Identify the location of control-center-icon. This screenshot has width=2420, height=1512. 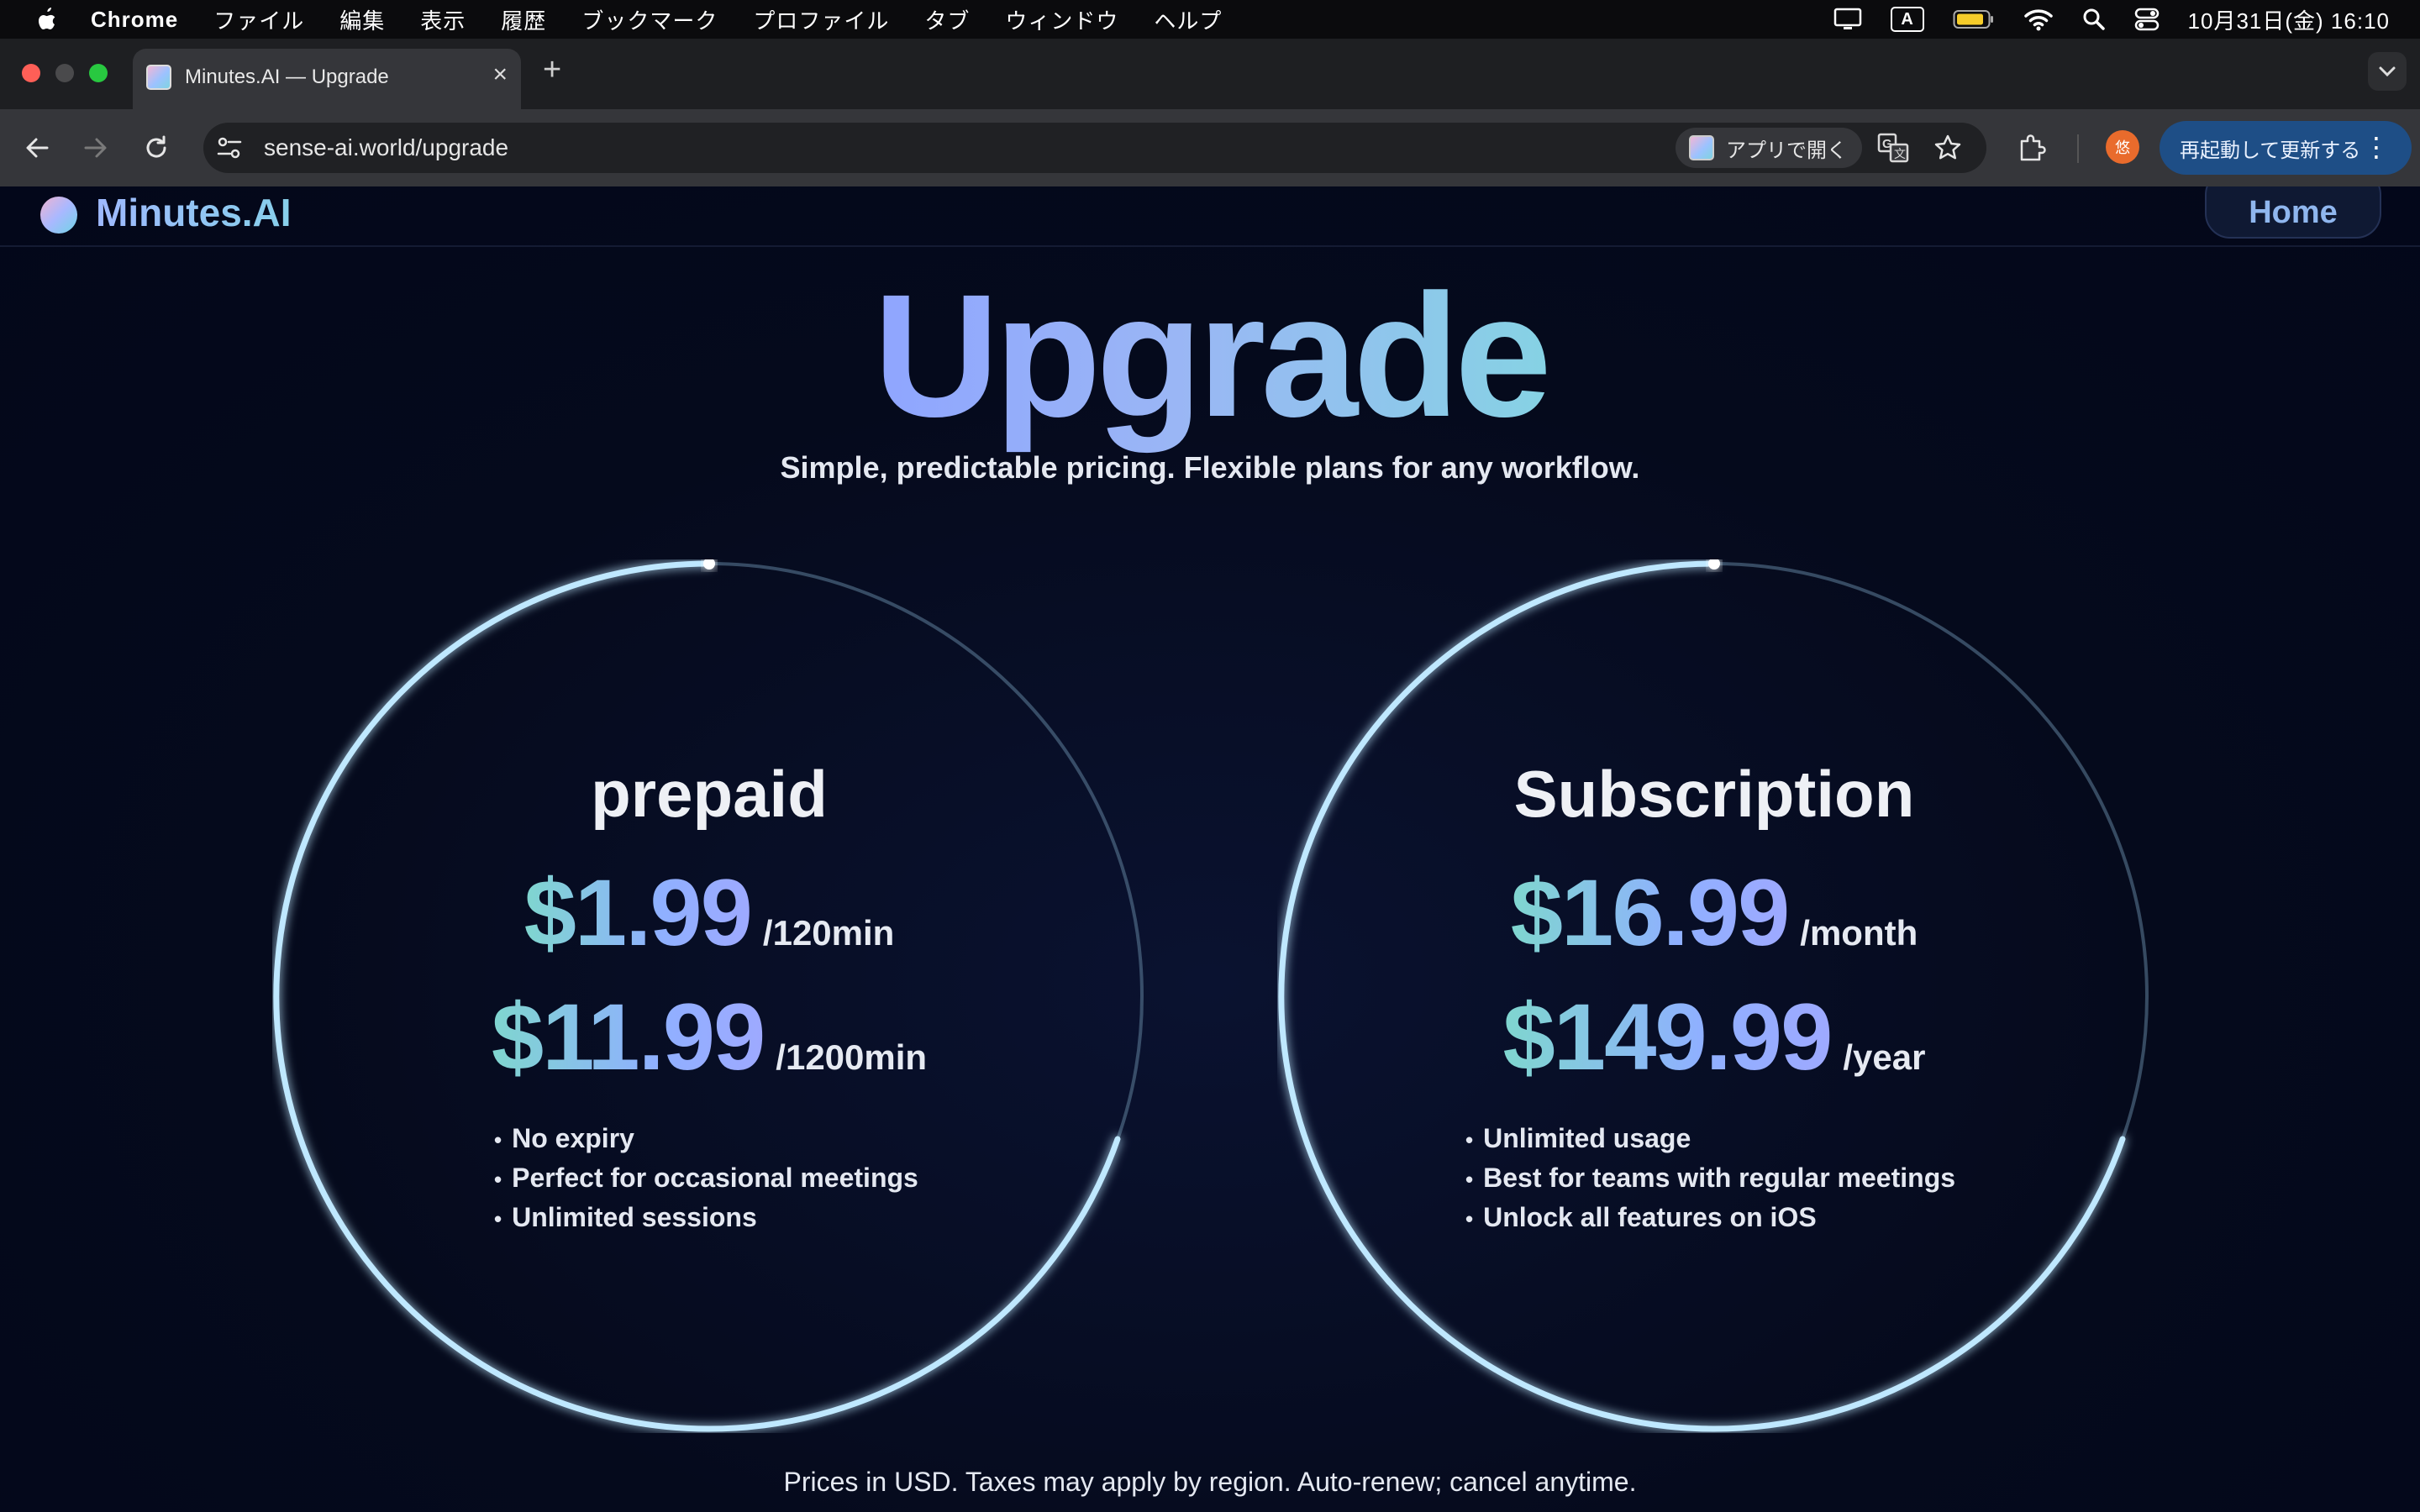
(2147, 19).